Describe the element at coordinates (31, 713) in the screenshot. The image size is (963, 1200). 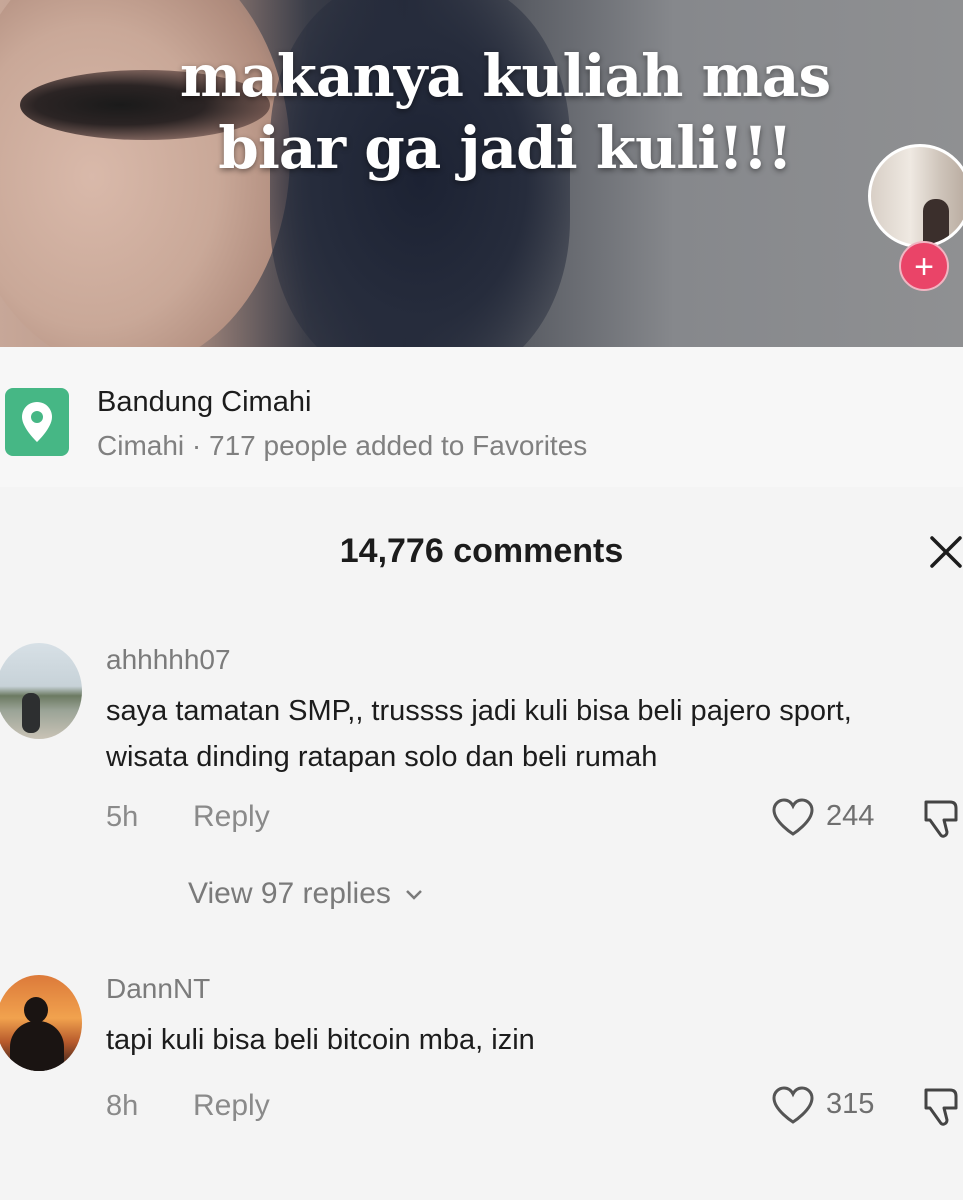
I see `avatar-figure` at that location.